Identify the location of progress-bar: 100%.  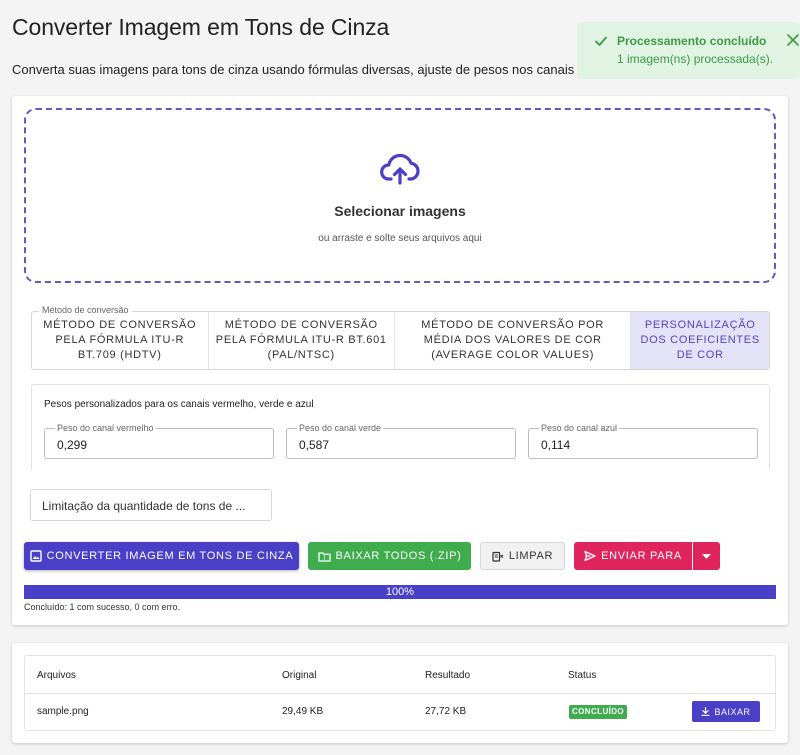
(400, 592).